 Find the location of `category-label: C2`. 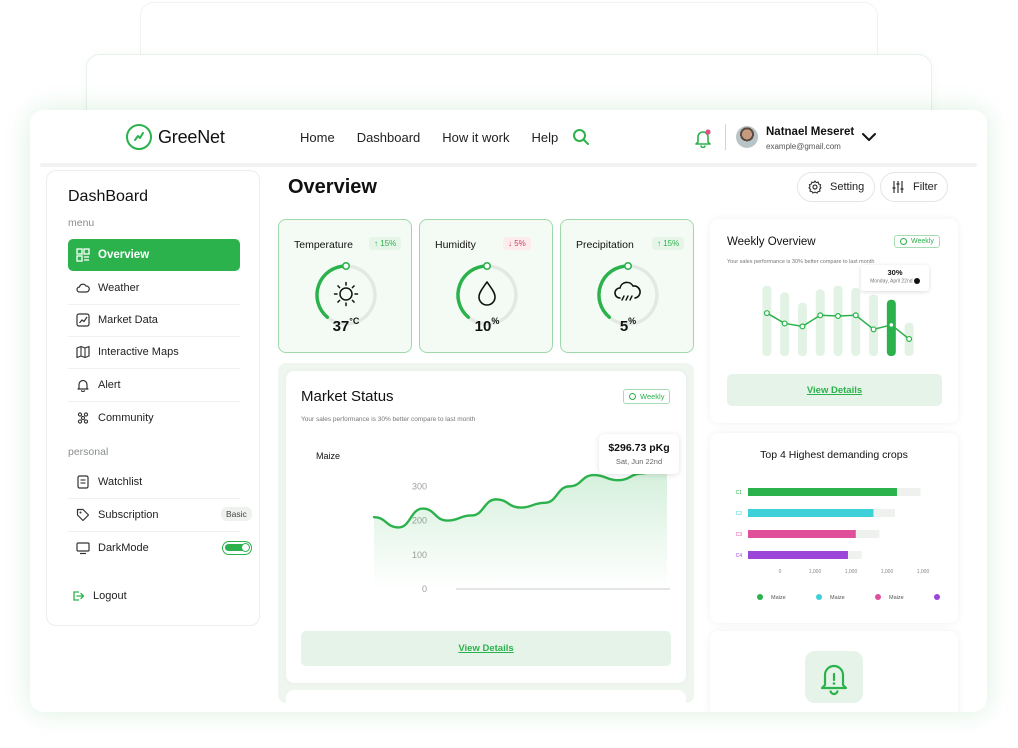

category-label: C2 is located at coordinates (739, 514).